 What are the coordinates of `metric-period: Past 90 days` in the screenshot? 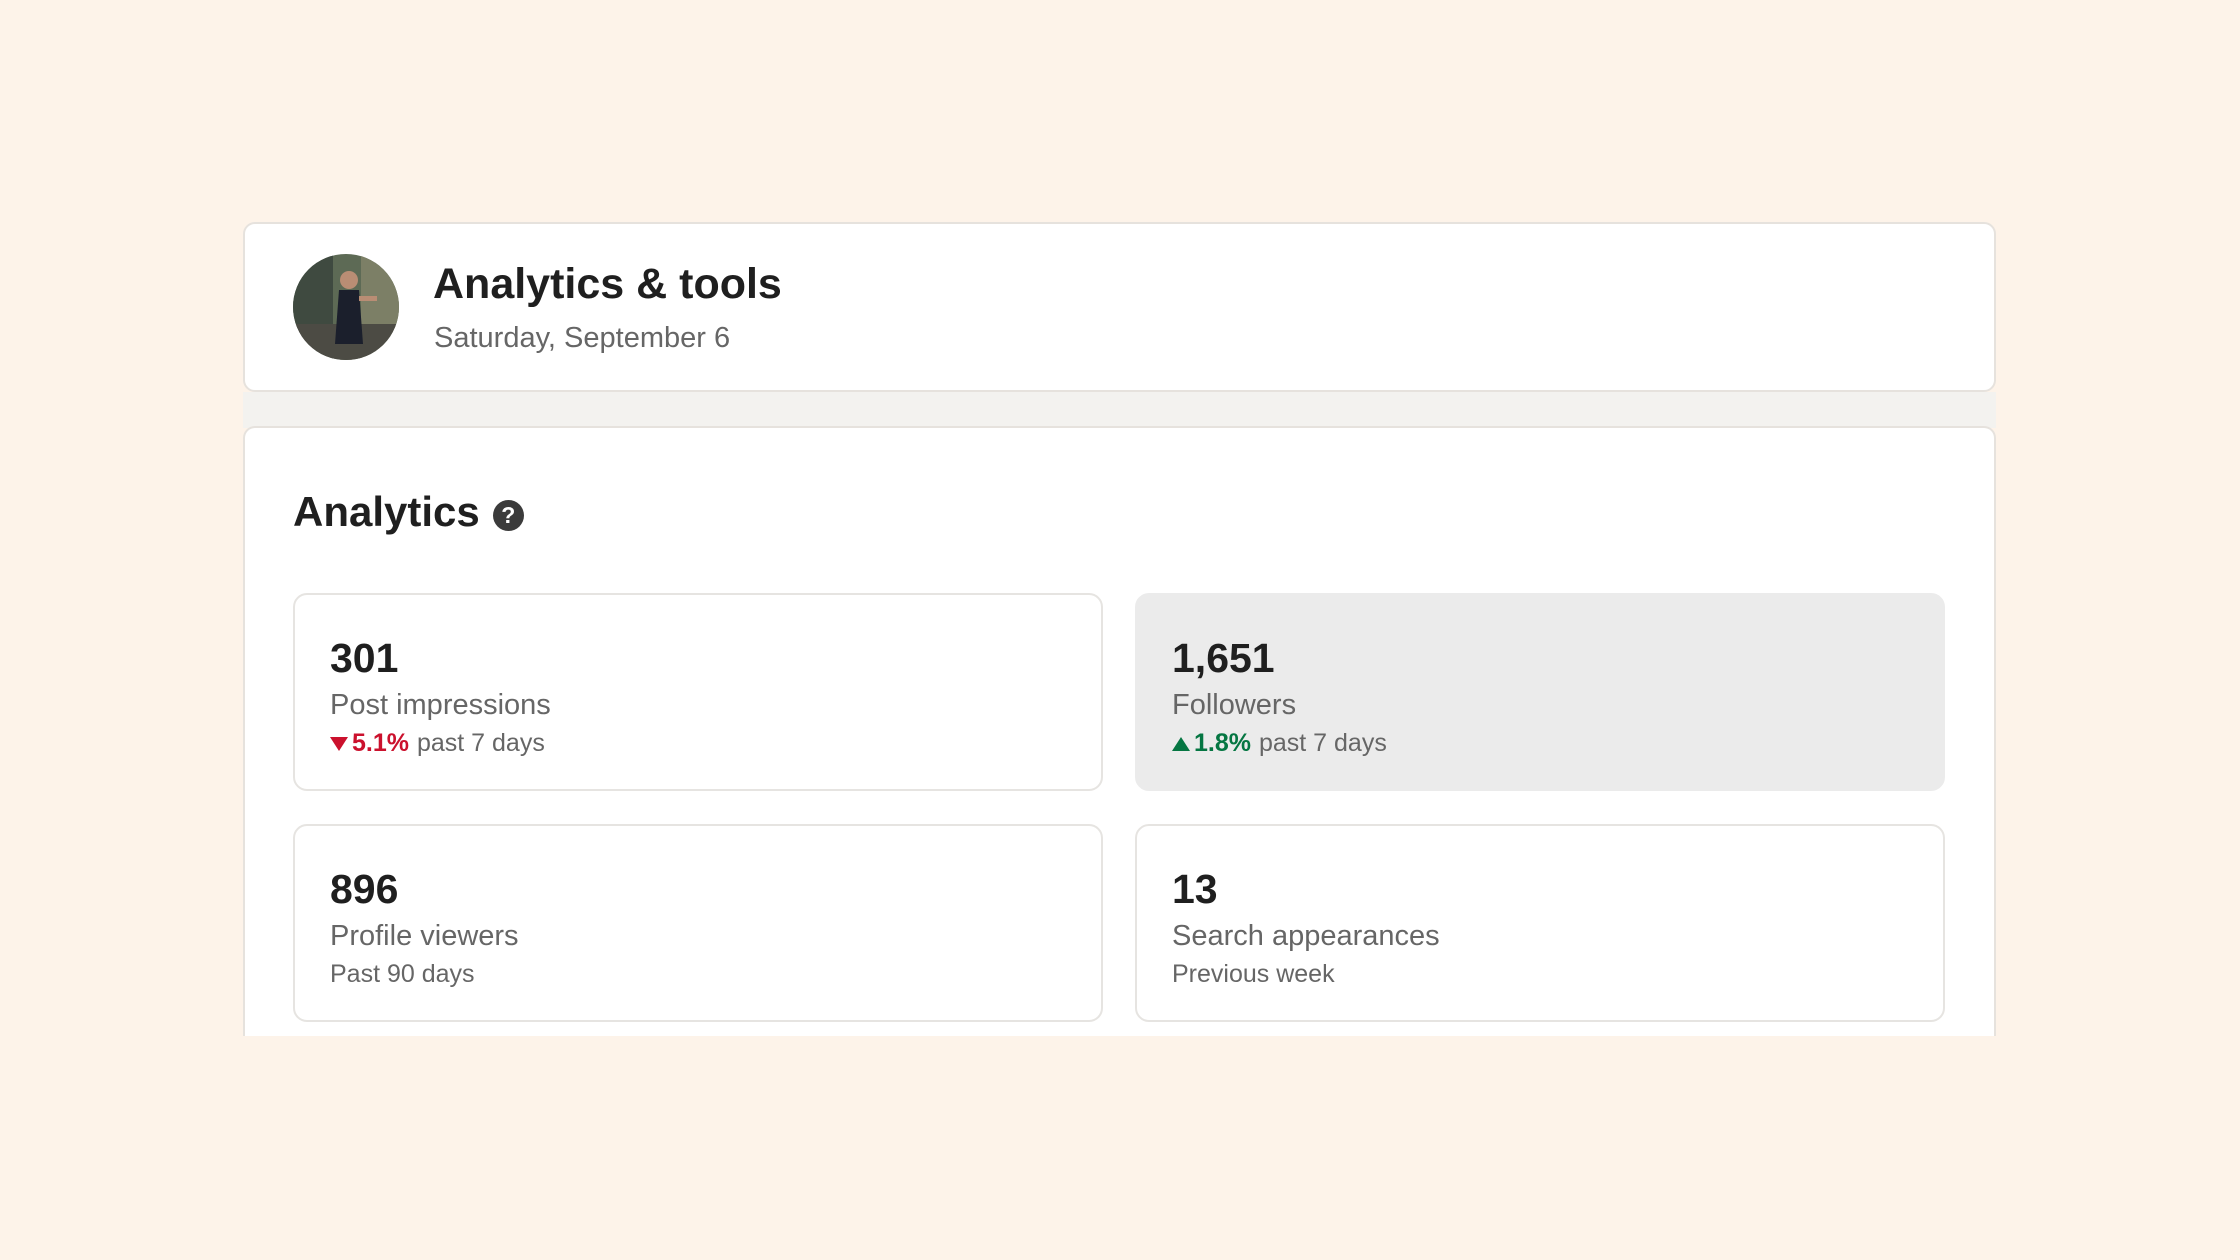 It's located at (402, 974).